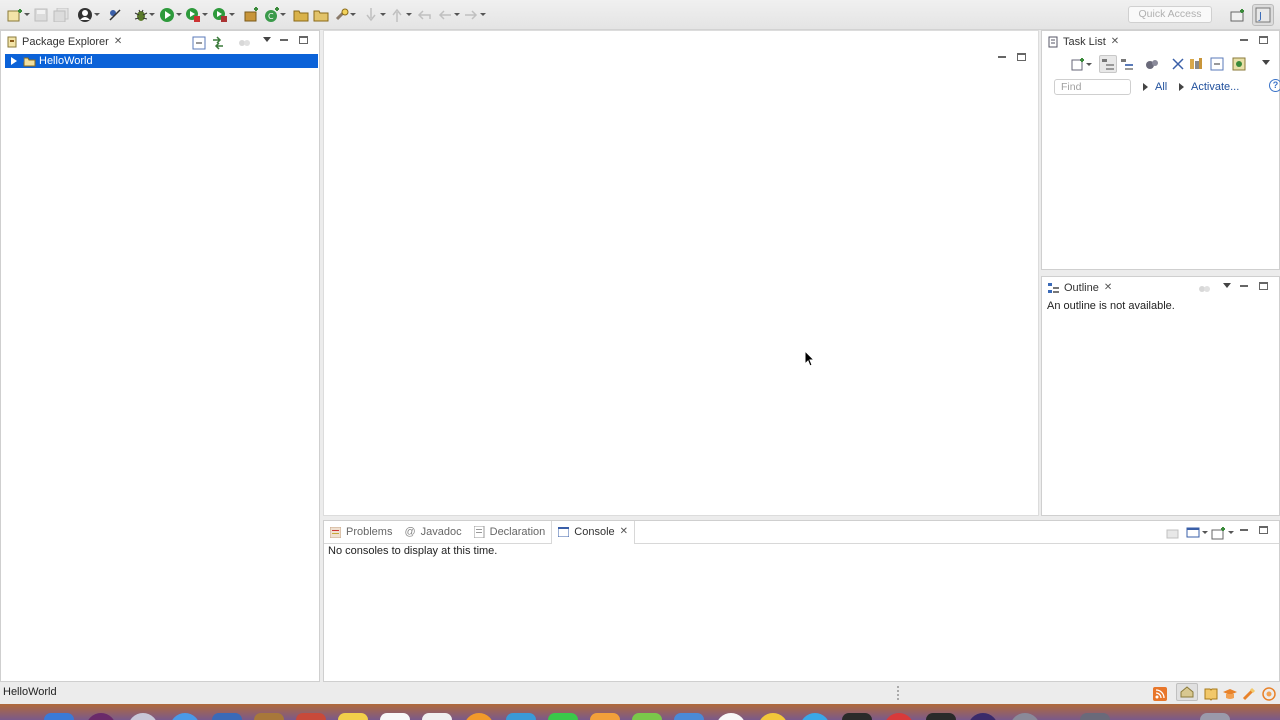 The height and width of the screenshot is (720, 1280). I want to click on overview-icon, so click(1187, 692).